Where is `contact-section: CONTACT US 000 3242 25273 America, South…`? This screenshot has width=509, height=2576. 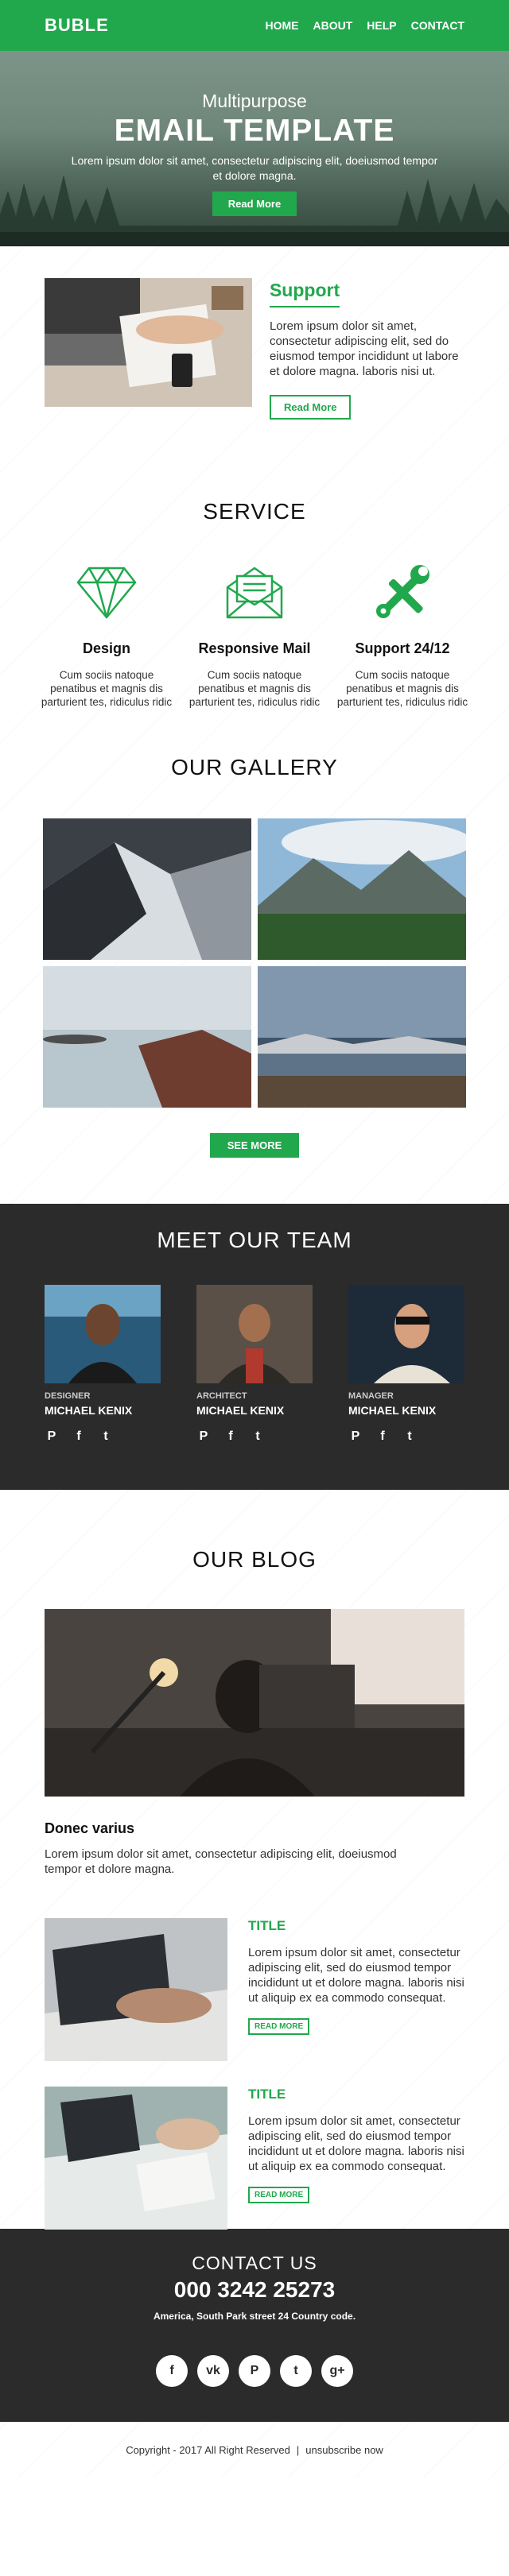
contact-section: CONTACT US 000 3242 25273 America, South… is located at coordinates (254, 2325).